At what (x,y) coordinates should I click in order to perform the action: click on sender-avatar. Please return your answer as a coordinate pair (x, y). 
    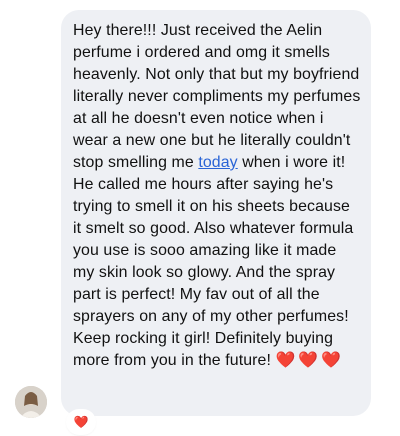
    Looking at the image, I should click on (31, 402).